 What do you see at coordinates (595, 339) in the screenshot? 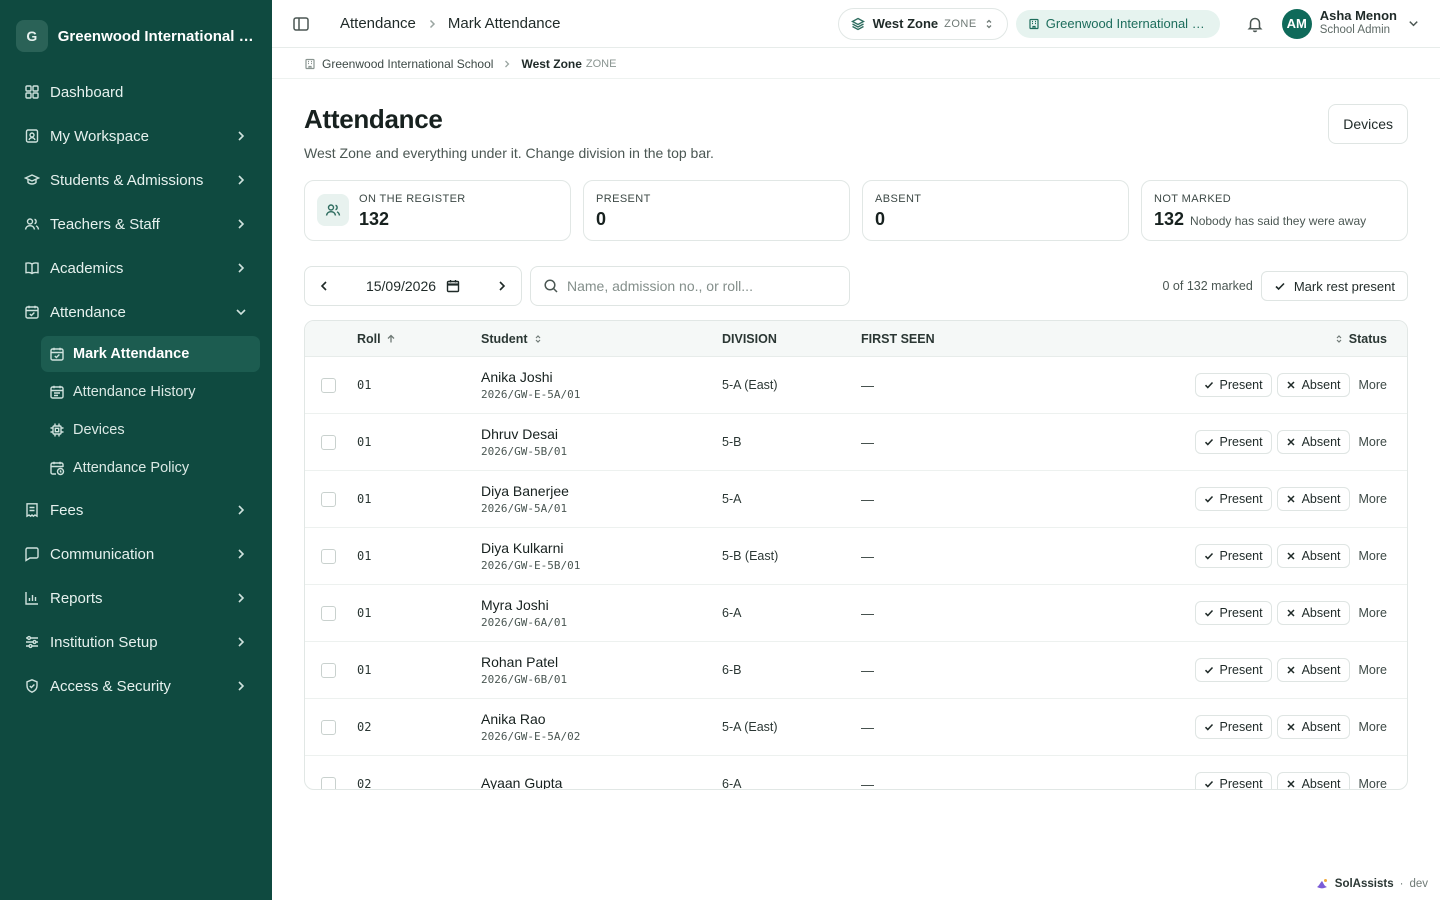
I see `header-student: Student` at bounding box center [595, 339].